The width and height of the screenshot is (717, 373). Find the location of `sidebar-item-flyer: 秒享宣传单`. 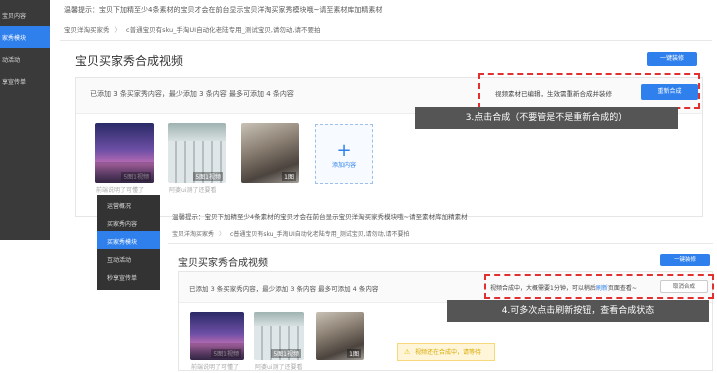

sidebar-item-flyer: 秒享宣传单 is located at coordinates (128, 276).